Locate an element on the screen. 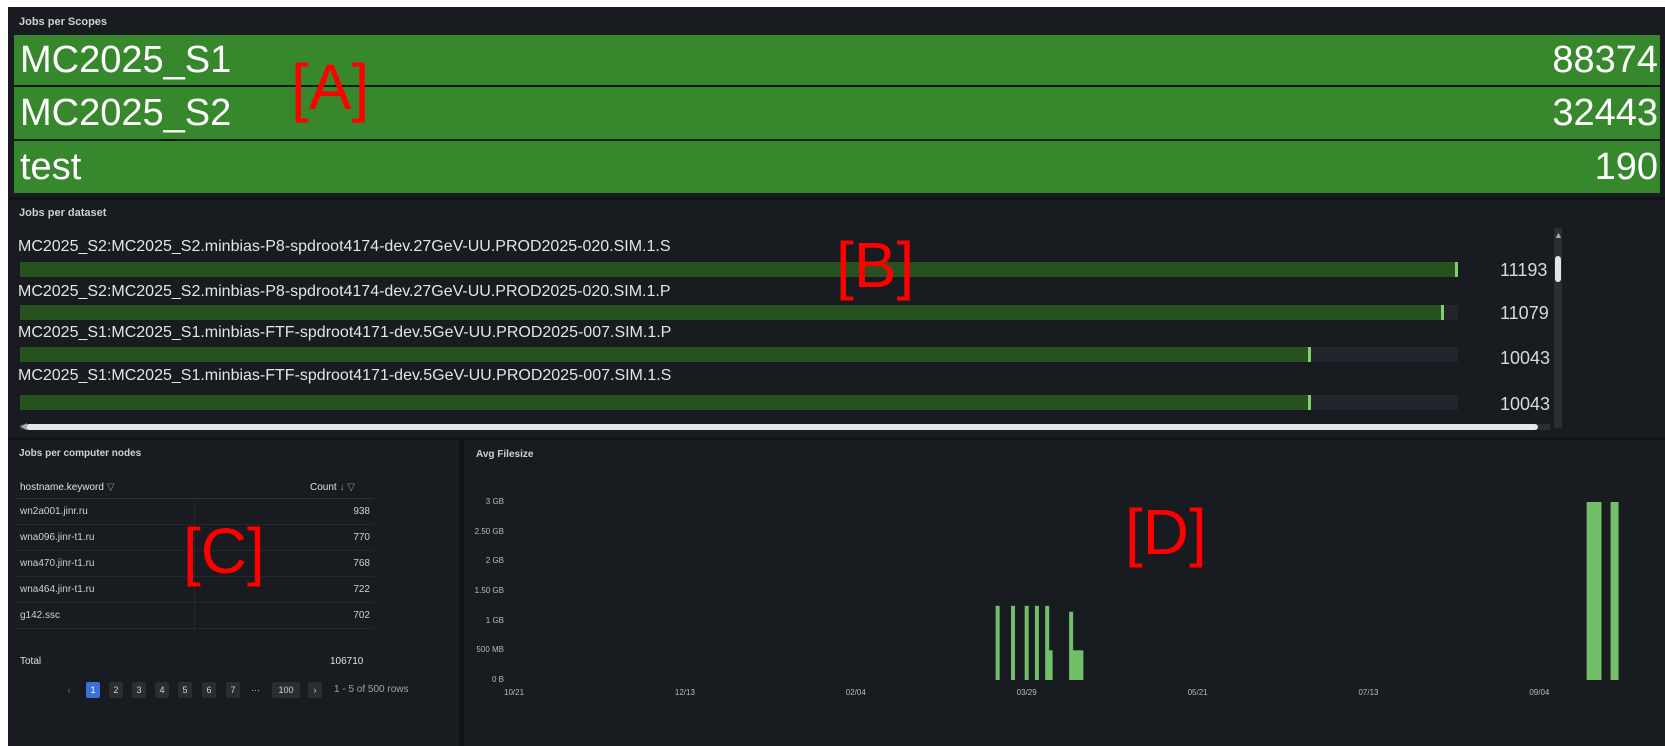 This screenshot has height=746, width=1665. panel-title: Jobs per dataset is located at coordinates (63, 213).